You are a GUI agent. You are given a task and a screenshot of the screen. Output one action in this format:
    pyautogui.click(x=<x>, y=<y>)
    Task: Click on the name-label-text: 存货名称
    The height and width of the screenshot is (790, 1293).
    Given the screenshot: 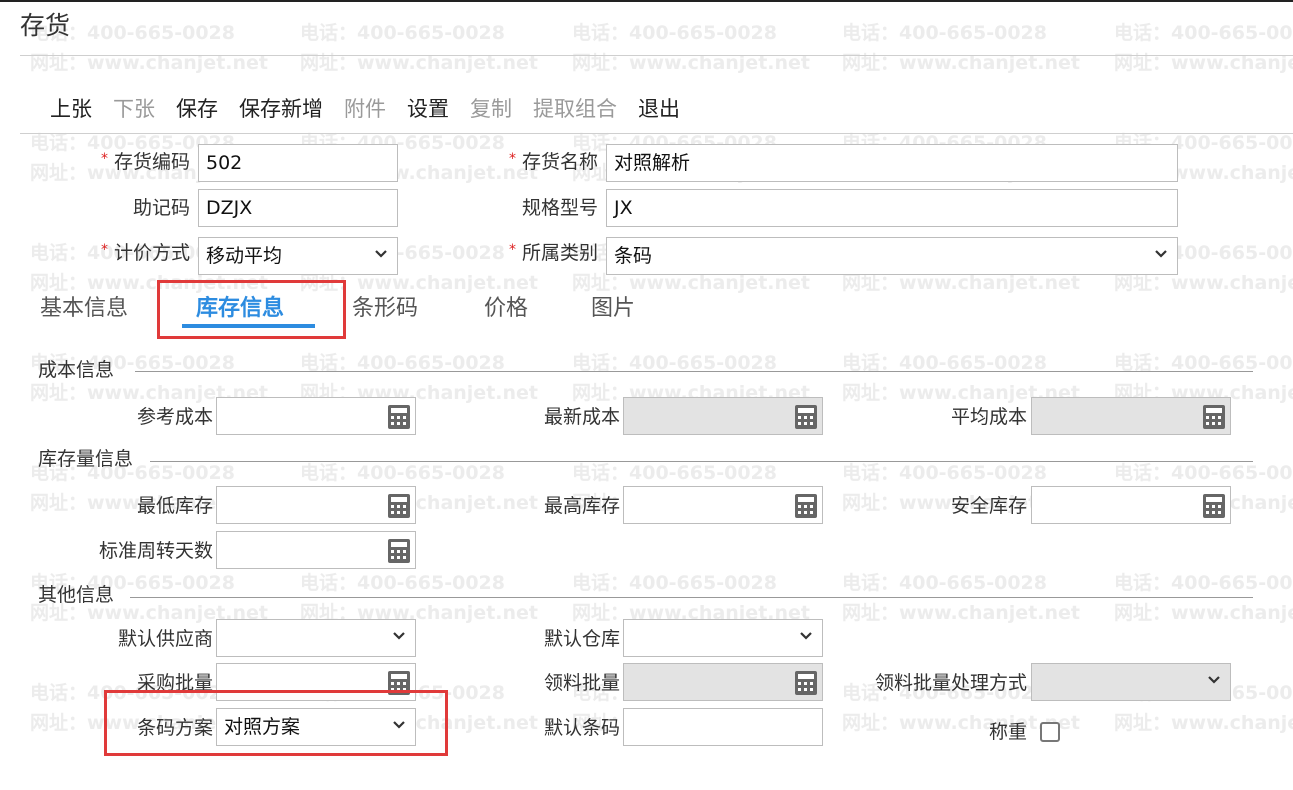 What is the action you would take?
    pyautogui.click(x=559, y=162)
    